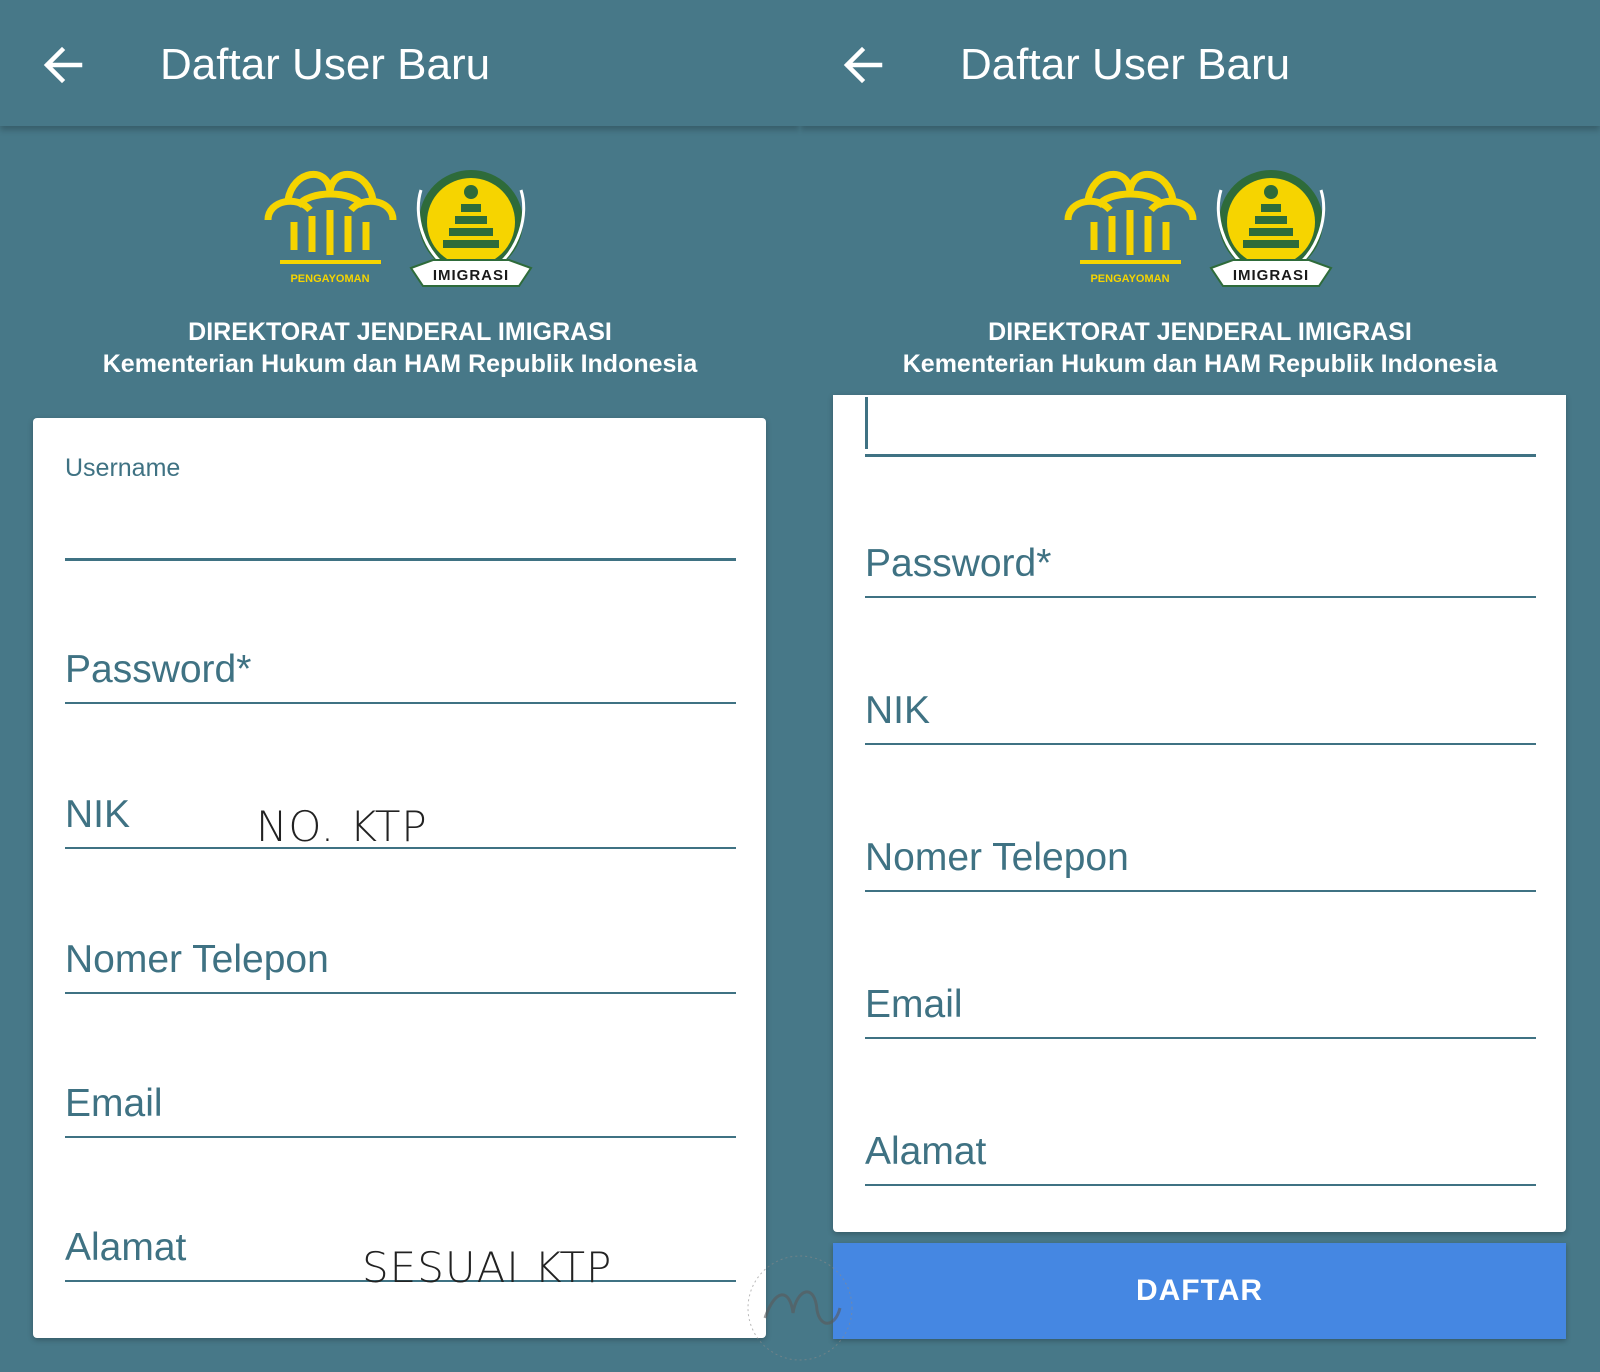 Image resolution: width=1600 pixels, height=1372 pixels. I want to click on watermark-logo, so click(800, 1308).